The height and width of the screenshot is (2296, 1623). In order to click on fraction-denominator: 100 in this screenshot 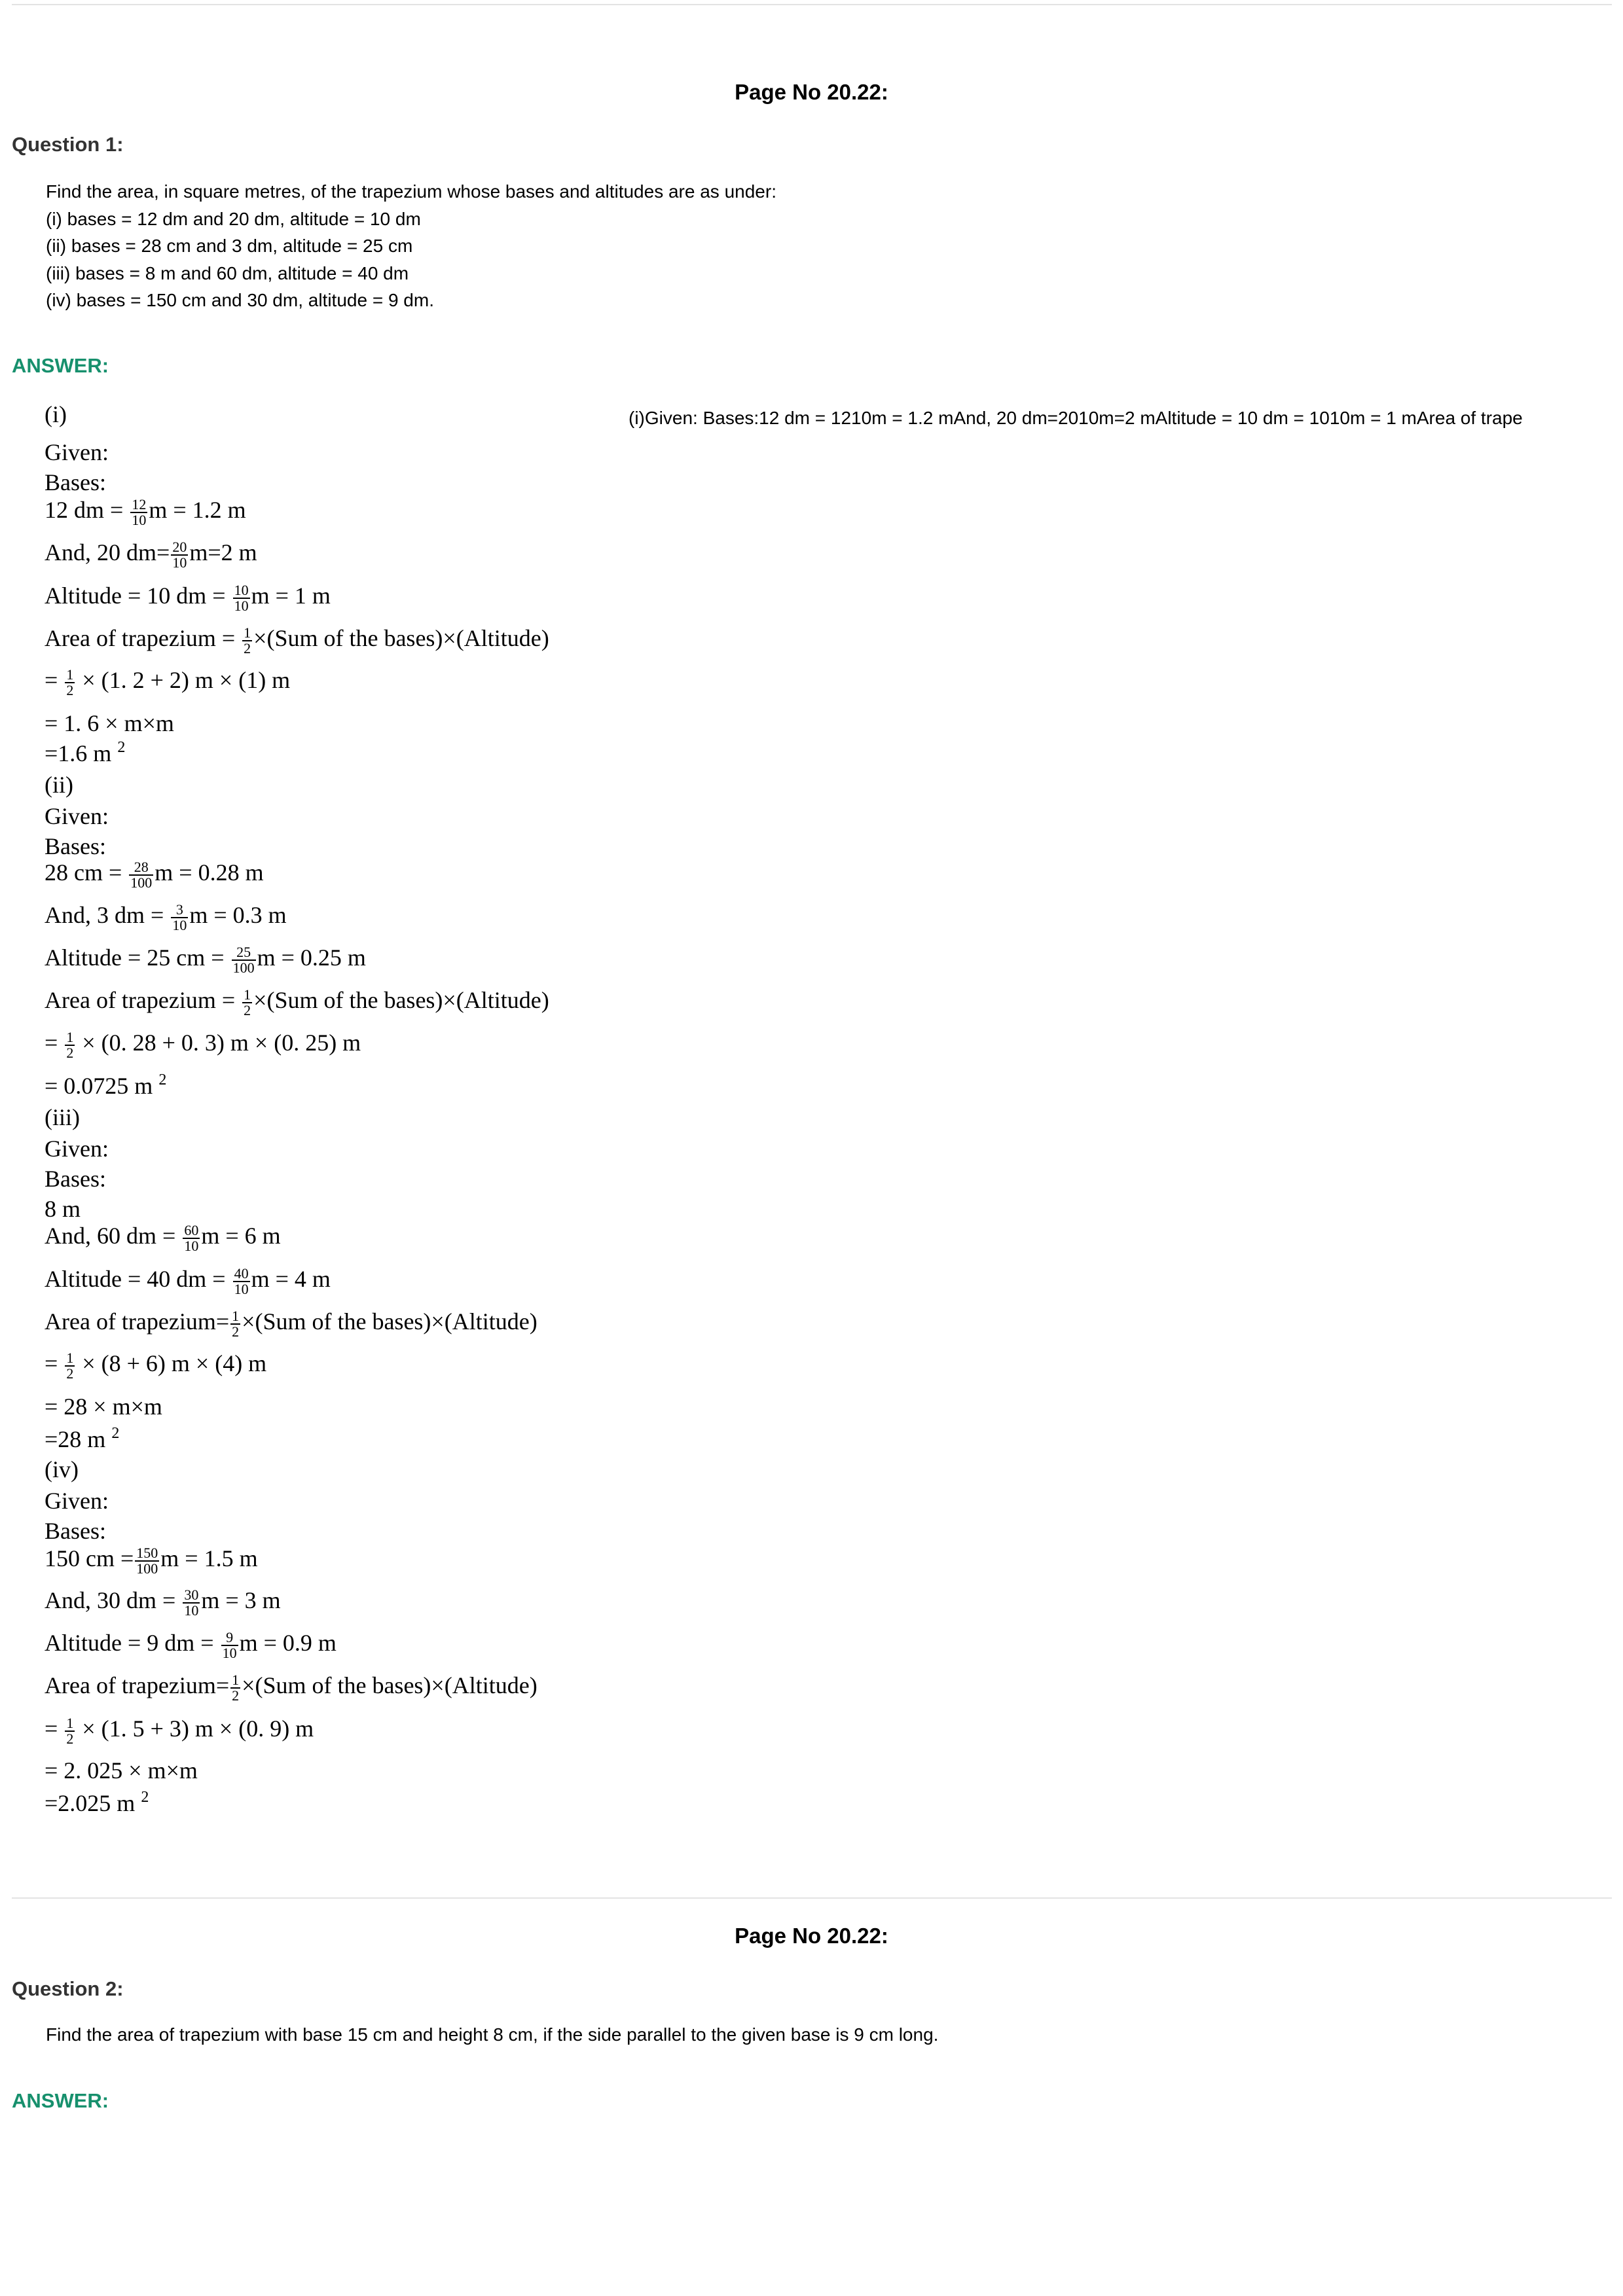, I will do `click(141, 882)`.